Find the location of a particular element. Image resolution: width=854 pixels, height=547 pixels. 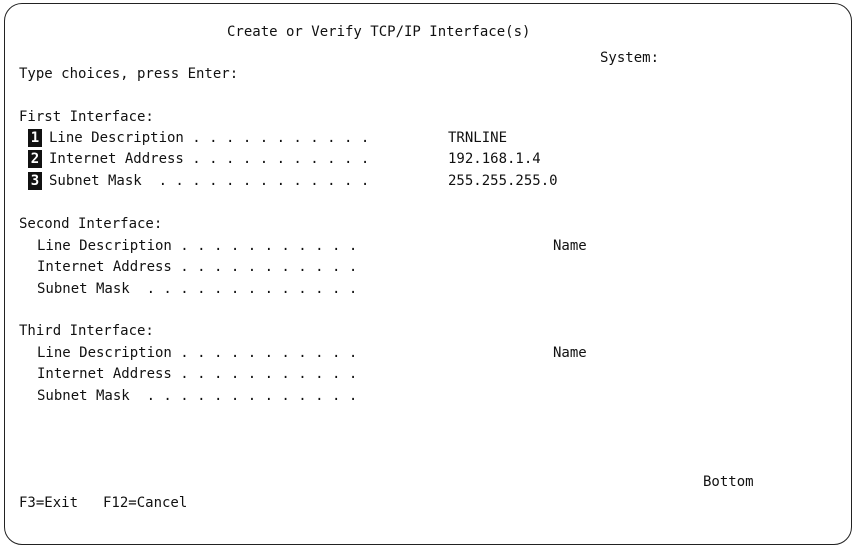

first-interface-heading: First Interface: is located at coordinates (86, 117).